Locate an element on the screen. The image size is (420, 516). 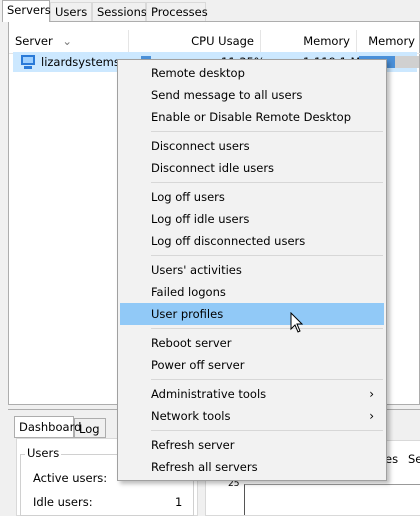
menu-item-network-tools: Network tools › is located at coordinates (252, 416).